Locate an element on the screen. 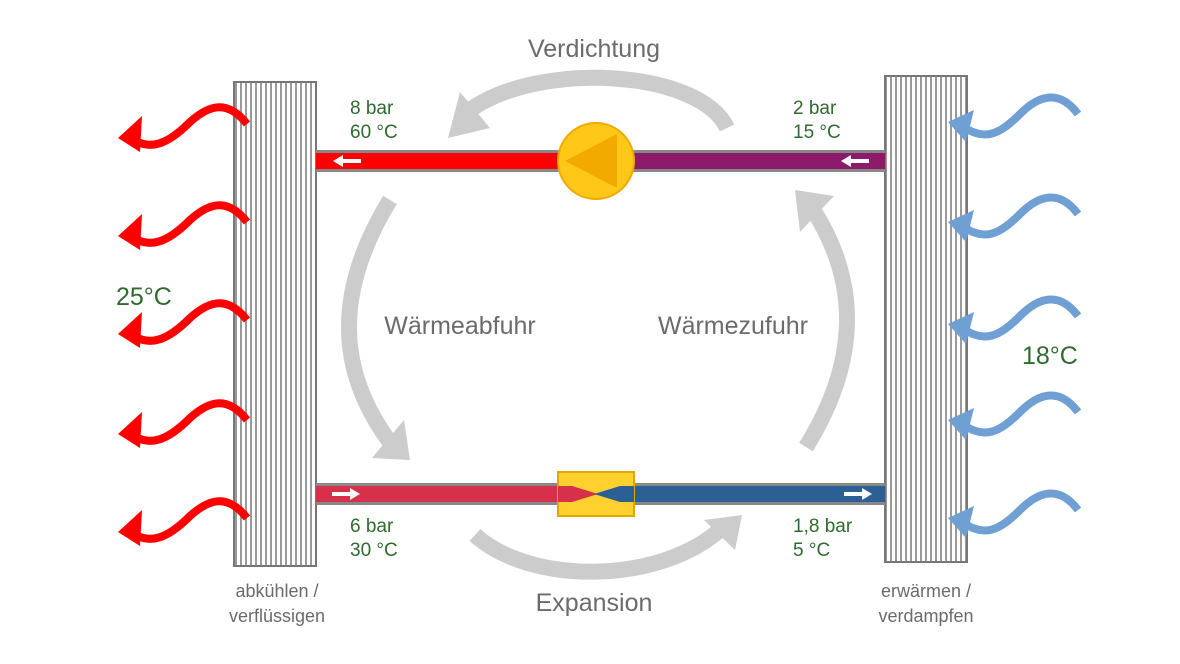  heat-out-arrows is located at coordinates (184, 324).